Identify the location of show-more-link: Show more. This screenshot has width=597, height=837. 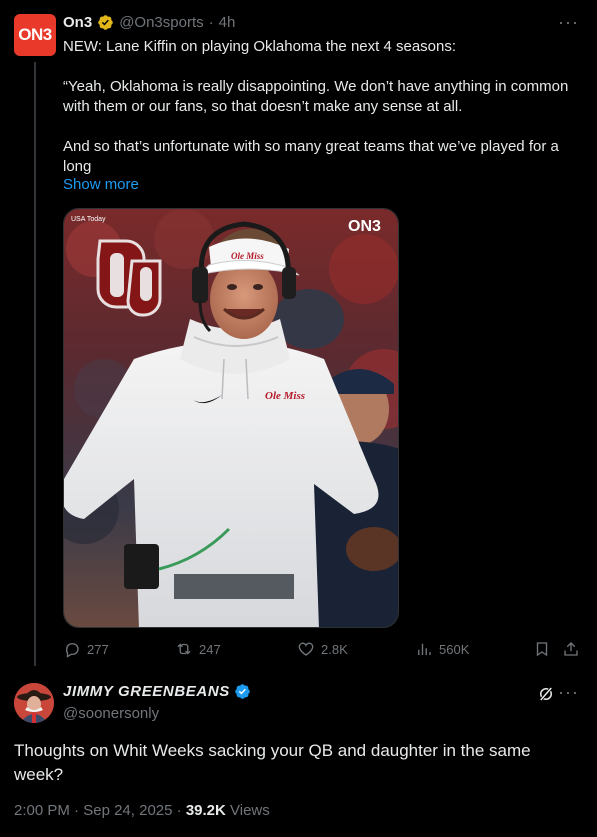
(101, 184).